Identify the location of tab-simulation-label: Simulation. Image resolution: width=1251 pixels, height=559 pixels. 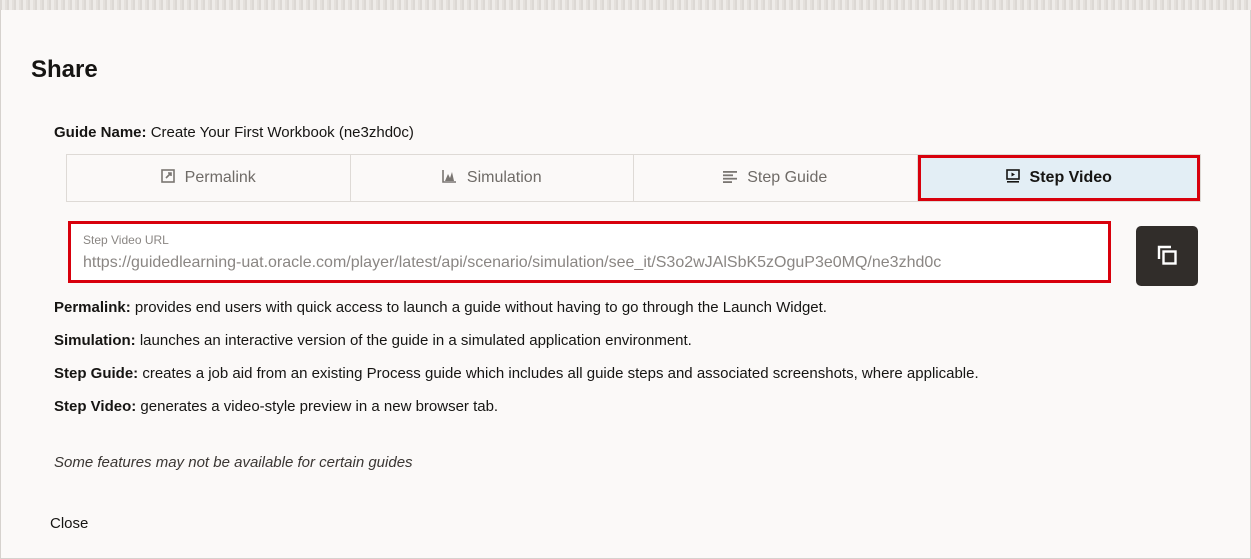
(504, 177).